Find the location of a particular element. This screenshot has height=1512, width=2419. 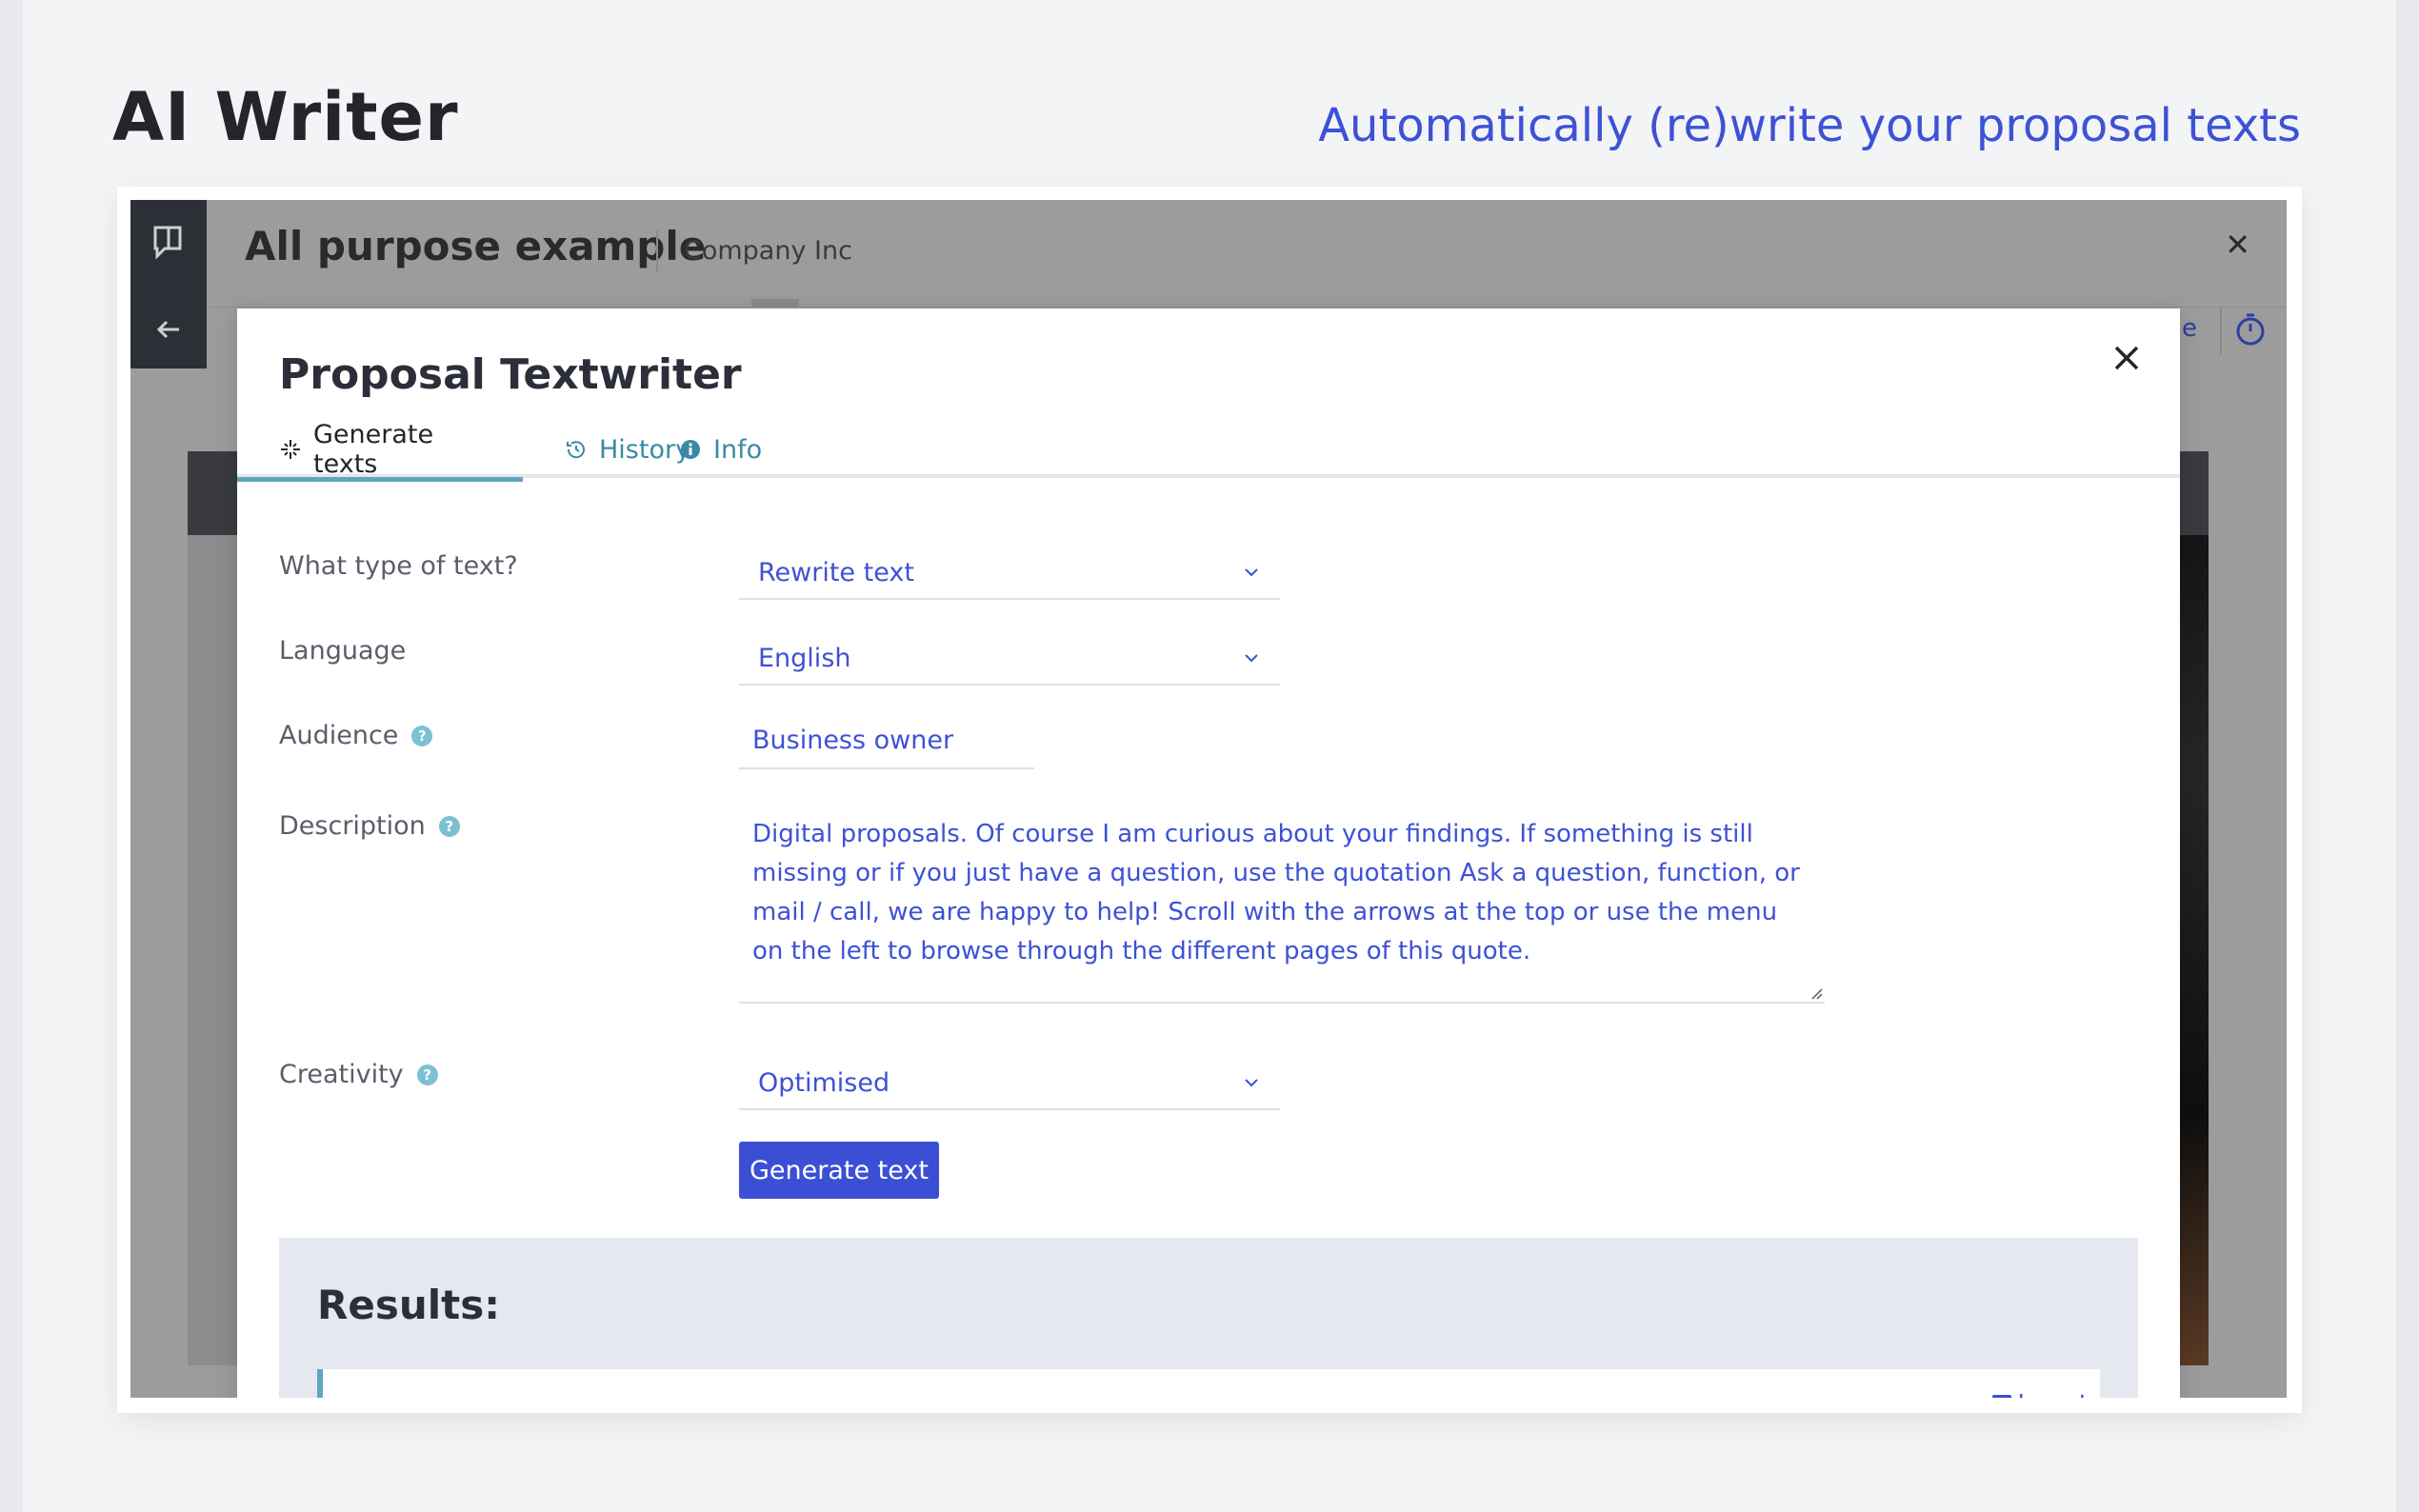

text-type-label: What type of text? is located at coordinates (398, 566).